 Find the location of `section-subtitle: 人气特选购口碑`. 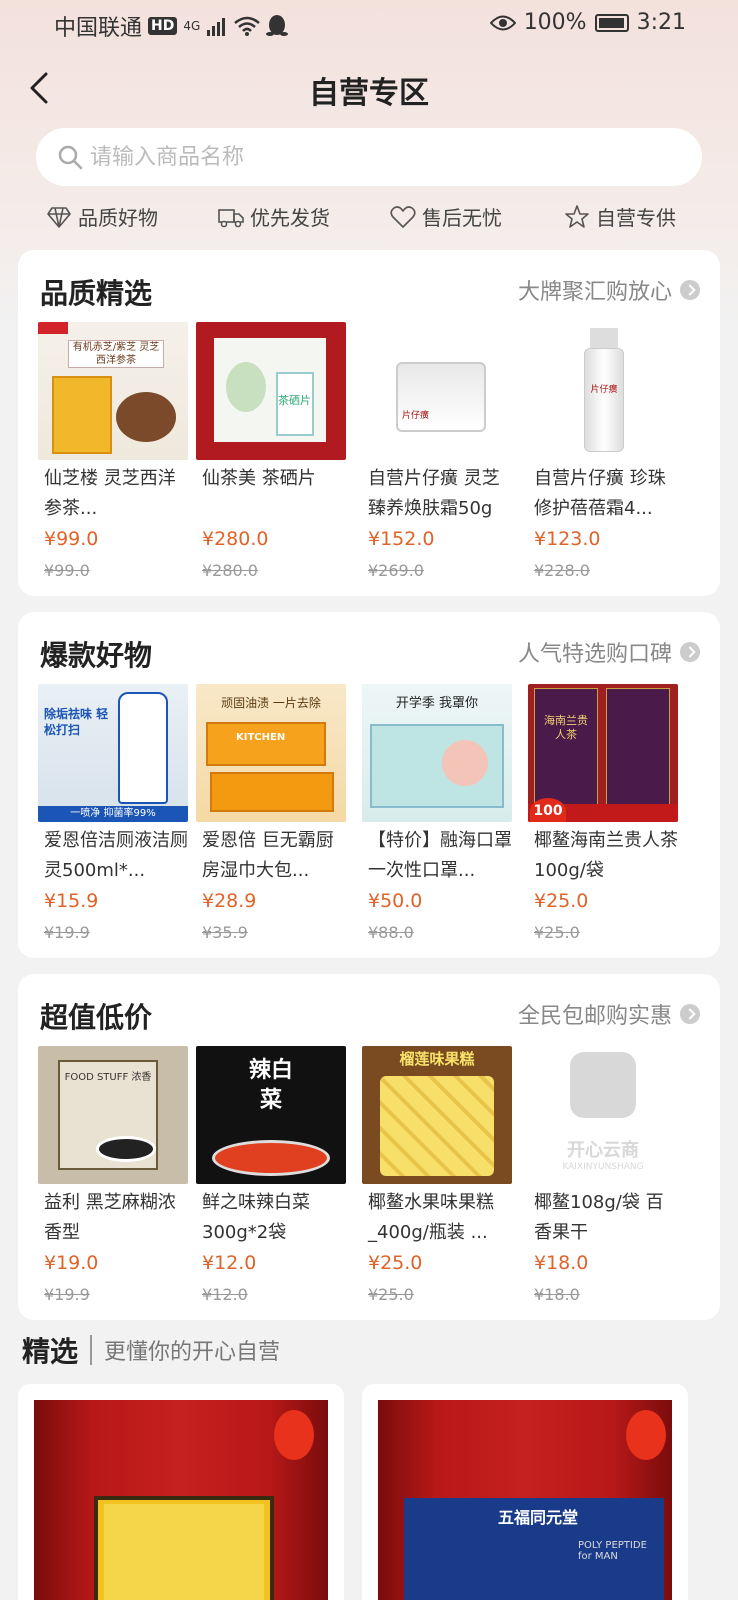

section-subtitle: 人气特选购口碑 is located at coordinates (594, 654).